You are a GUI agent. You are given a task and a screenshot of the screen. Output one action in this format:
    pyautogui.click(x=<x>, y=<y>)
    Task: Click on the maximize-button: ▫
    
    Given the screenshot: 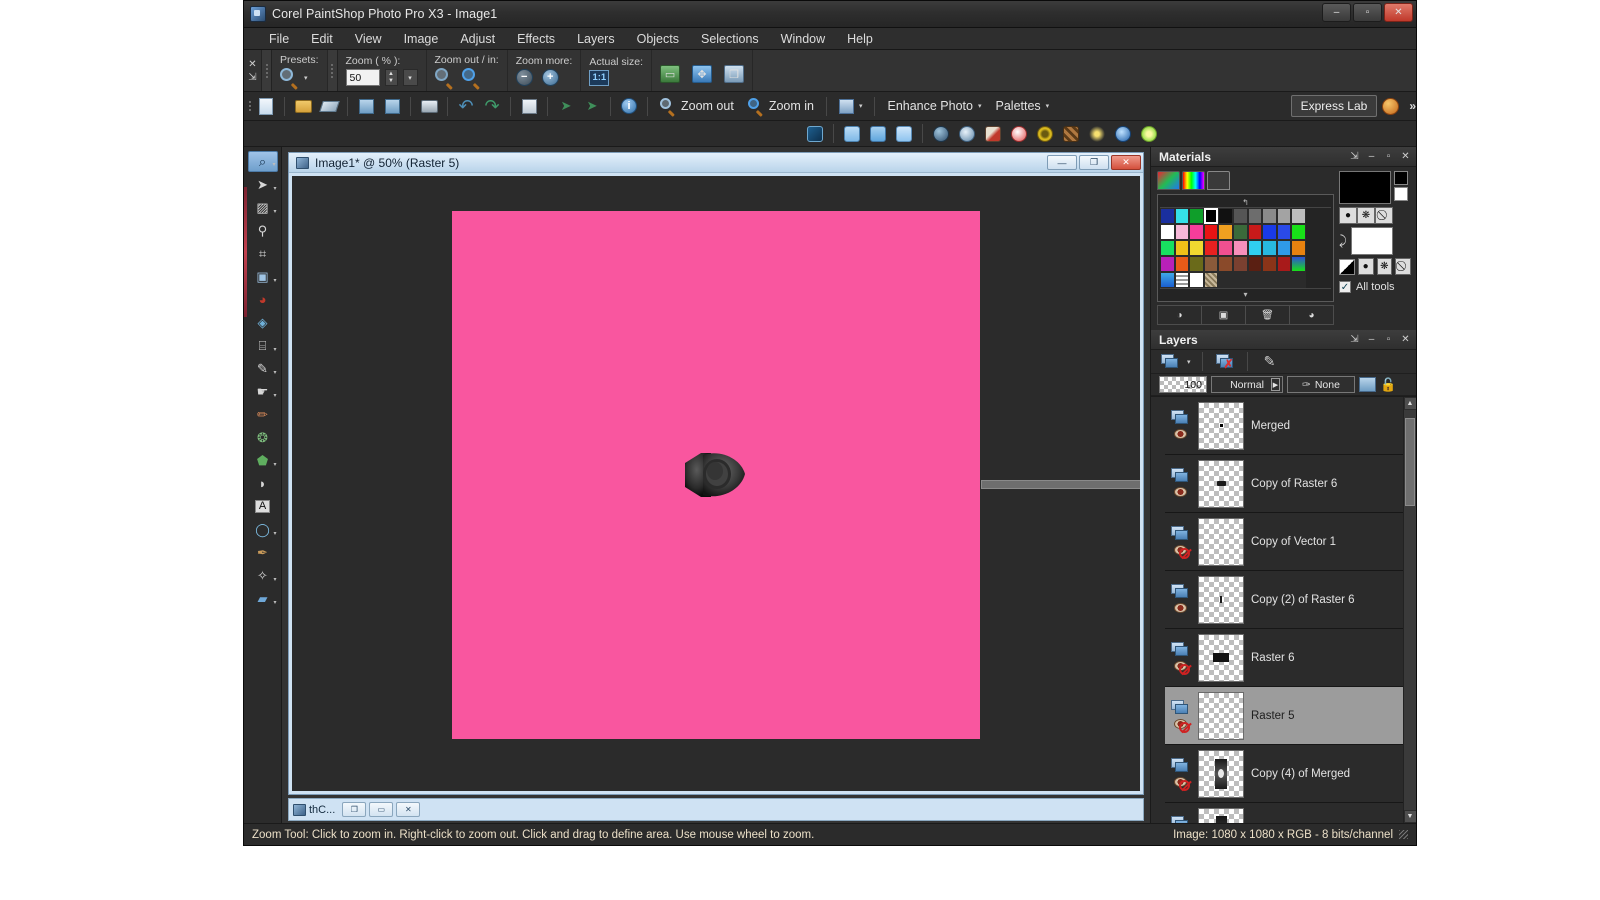 What is the action you would take?
    pyautogui.click(x=1367, y=12)
    